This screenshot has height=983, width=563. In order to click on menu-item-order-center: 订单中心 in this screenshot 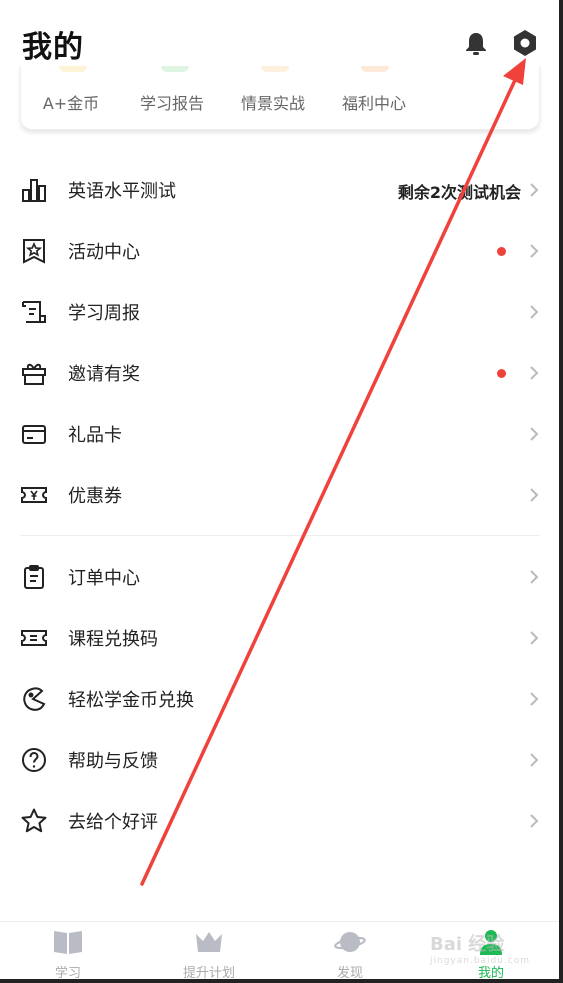, I will do `click(281, 577)`.